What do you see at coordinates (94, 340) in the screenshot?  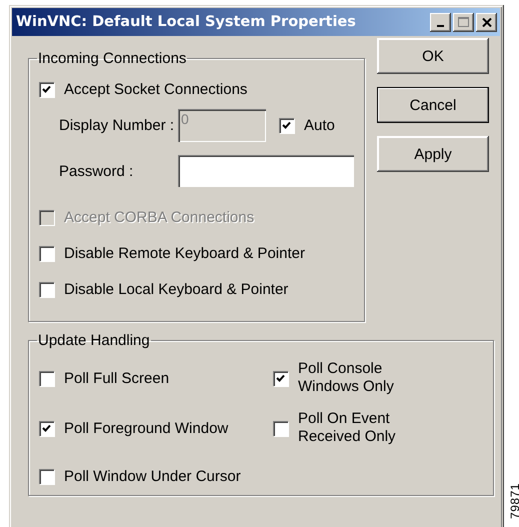 I see `group-label: Update Handling` at bounding box center [94, 340].